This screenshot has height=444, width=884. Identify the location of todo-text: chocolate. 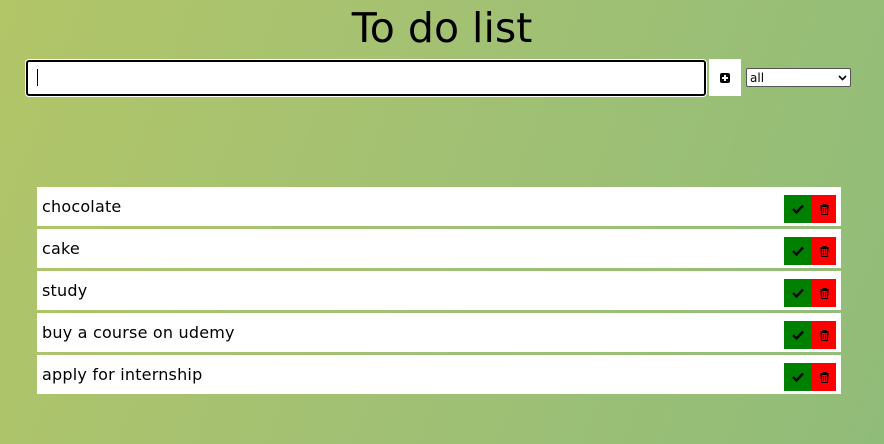
(82, 206).